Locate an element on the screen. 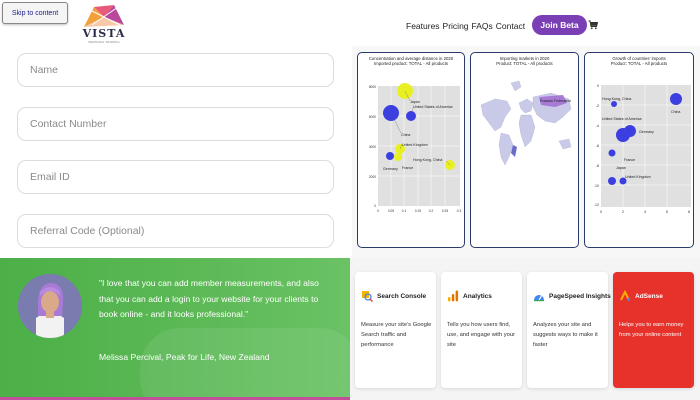  c1-label-usa: United States of America is located at coordinates (433, 107).